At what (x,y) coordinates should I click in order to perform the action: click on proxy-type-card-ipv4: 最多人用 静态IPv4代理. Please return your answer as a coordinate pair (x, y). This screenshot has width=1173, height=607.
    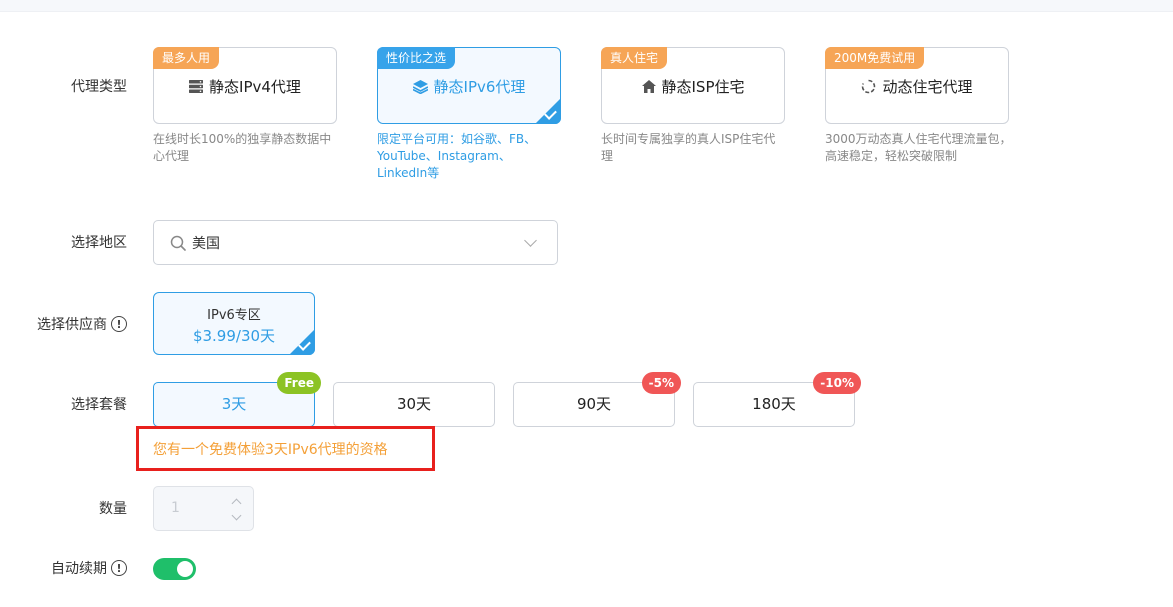
    Looking at the image, I should click on (245, 85).